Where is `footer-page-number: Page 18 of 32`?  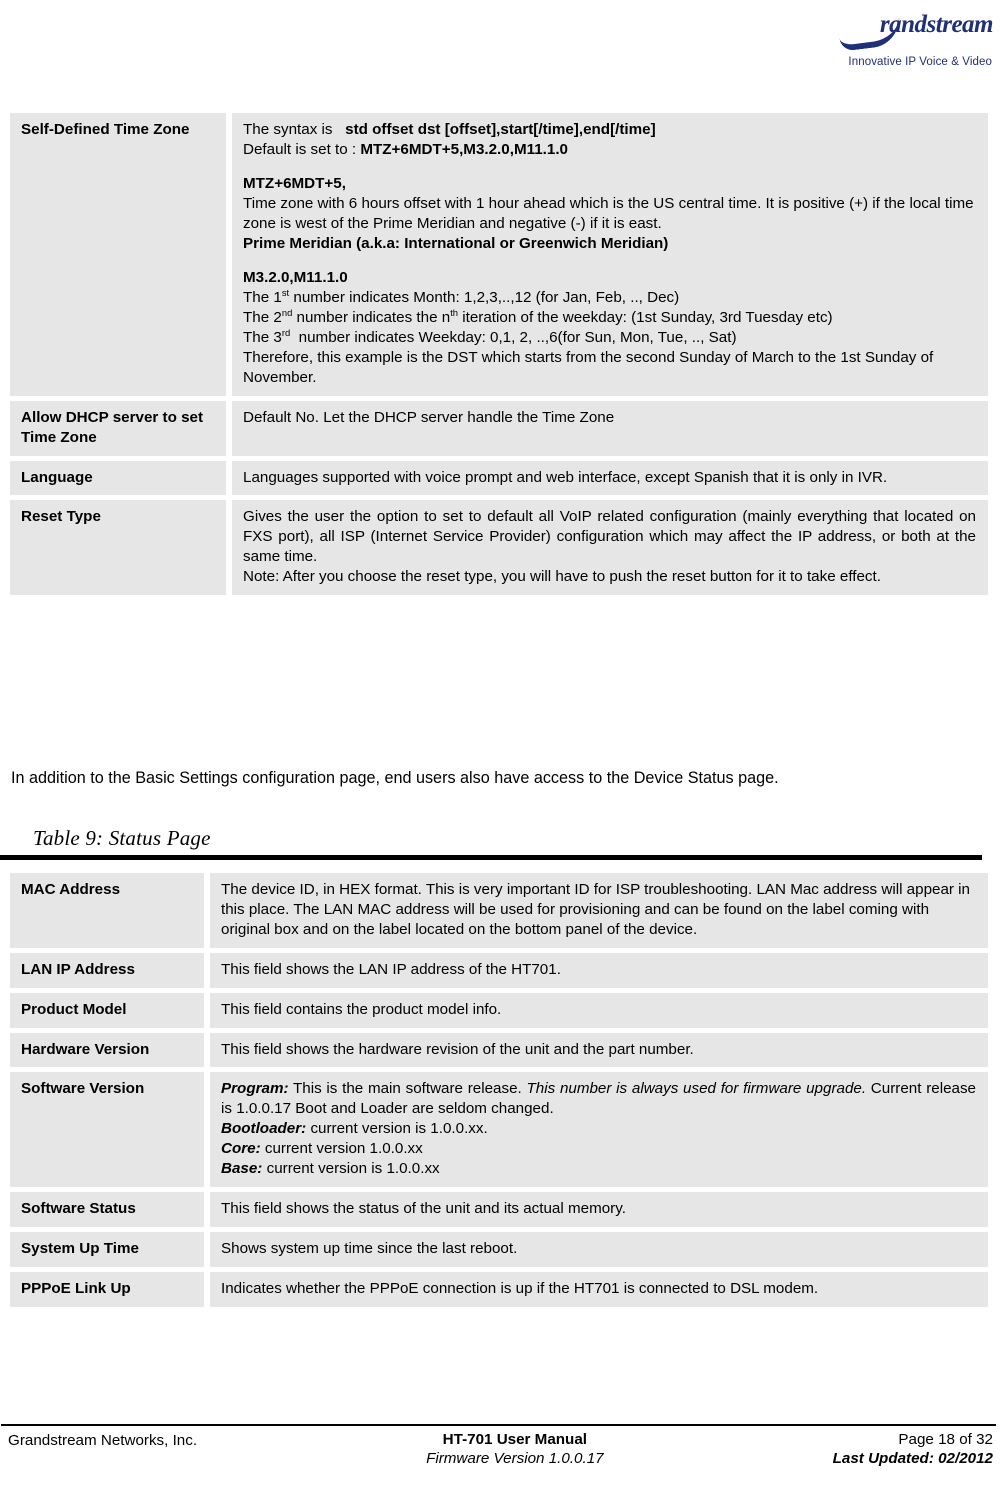
footer-page-number: Page 18 of 32 is located at coordinates (945, 1439).